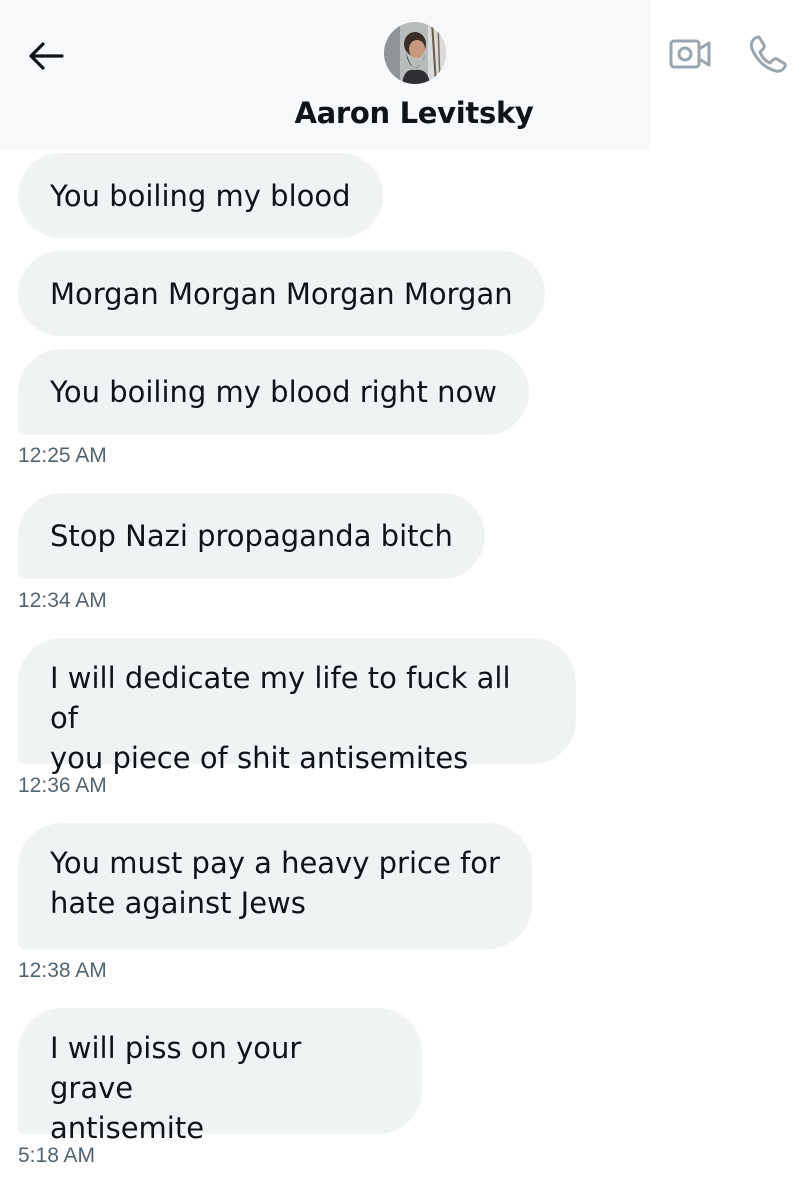 This screenshot has width=812, height=1200. I want to click on message-bubble: Stop Nazi propaganda bitch, so click(251, 536).